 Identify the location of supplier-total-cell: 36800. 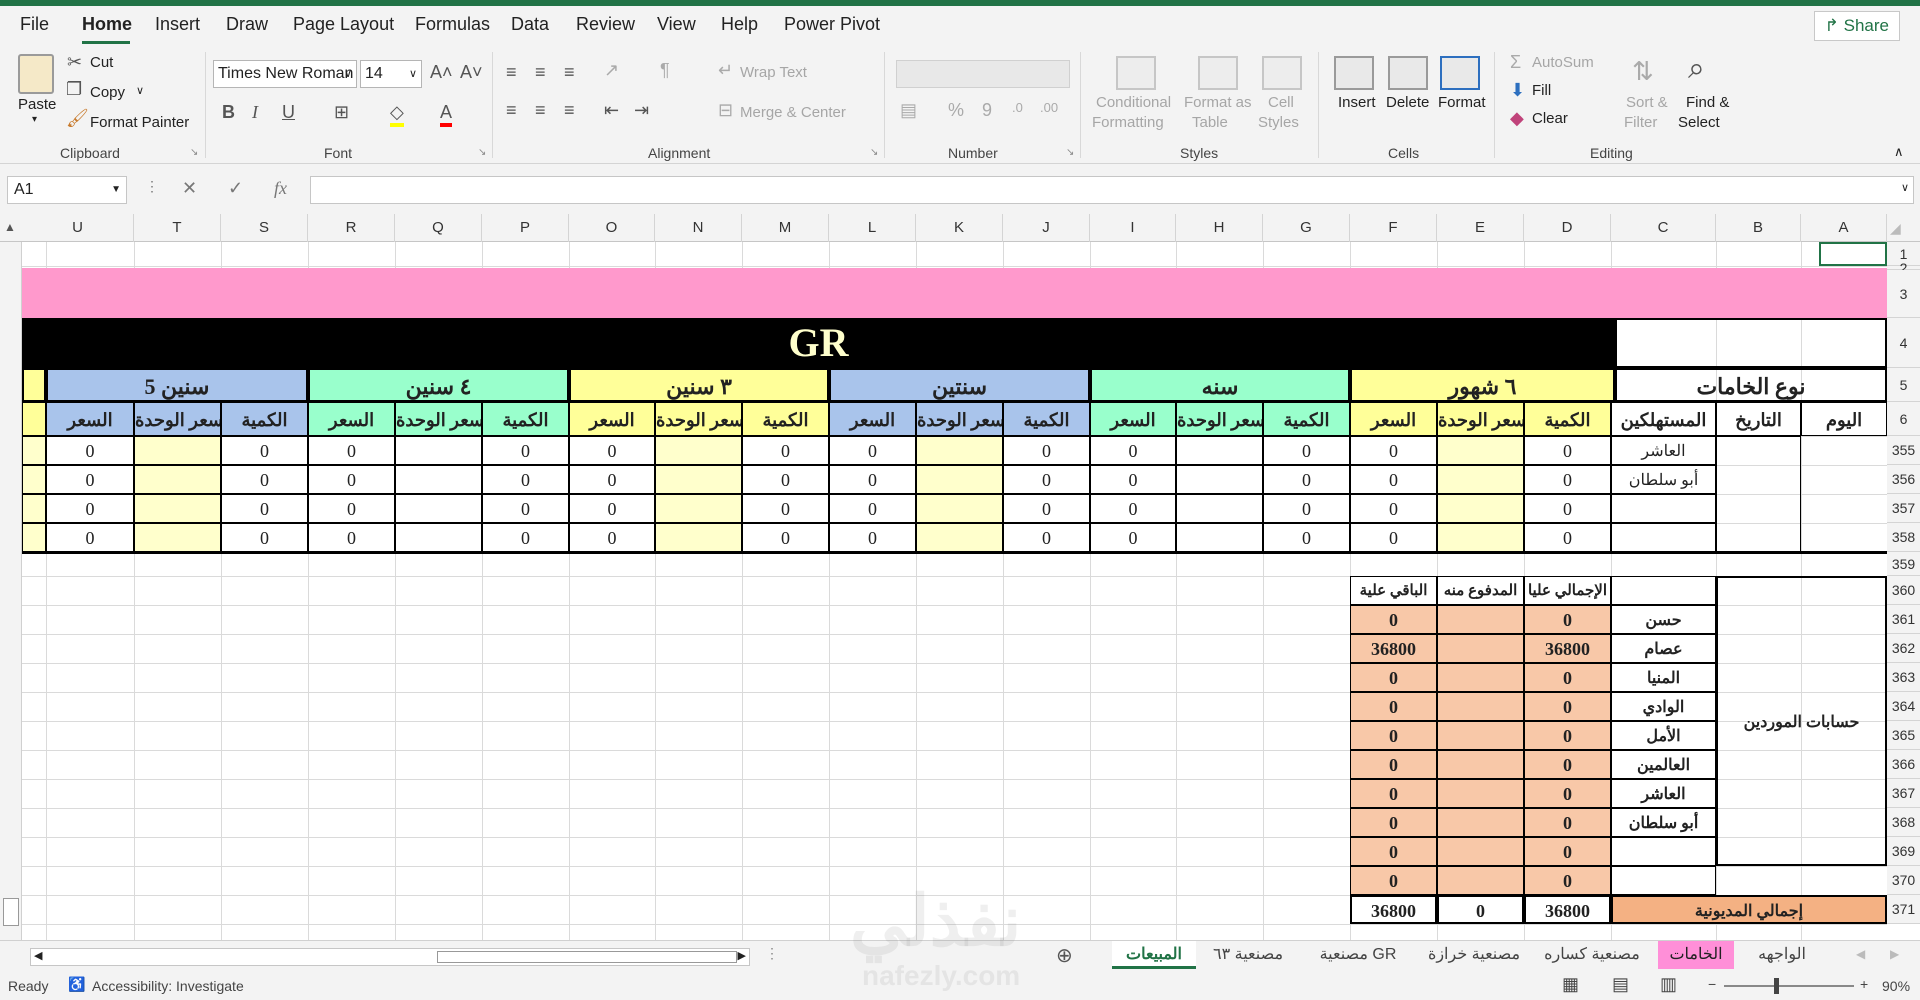
(1567, 648).